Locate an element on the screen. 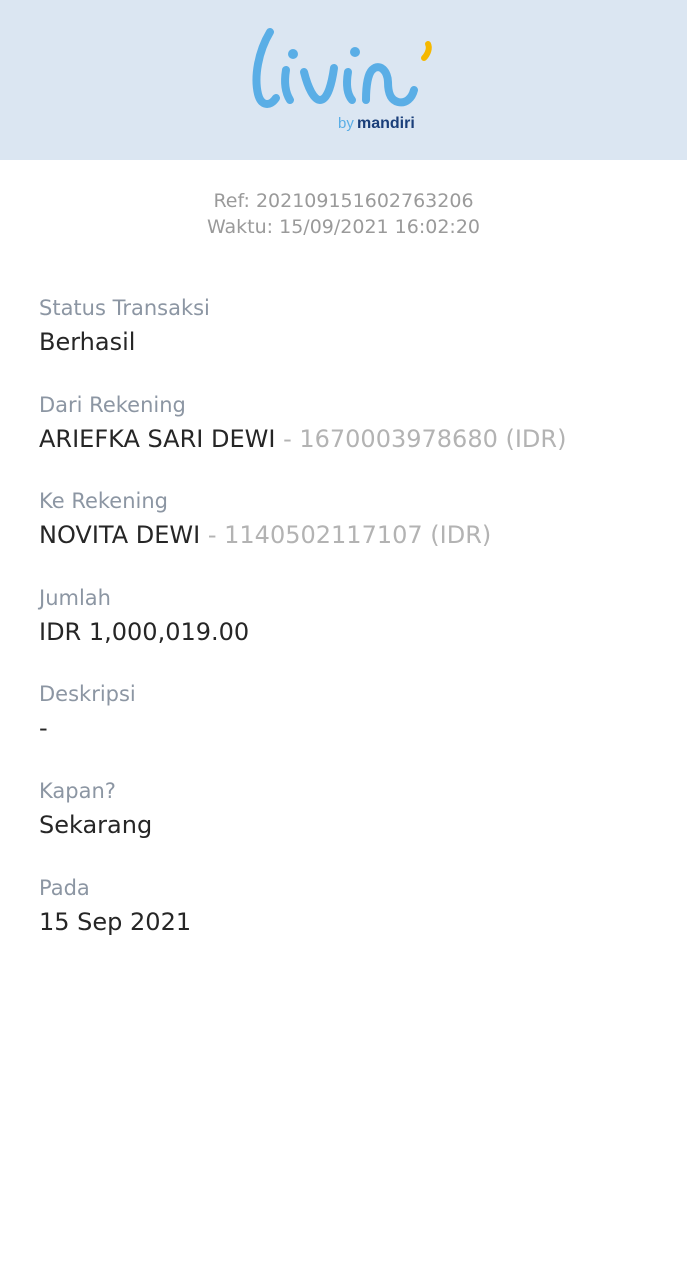 Image resolution: width=687 pixels, height=1280 pixels. date-label: Pada is located at coordinates (64, 888).